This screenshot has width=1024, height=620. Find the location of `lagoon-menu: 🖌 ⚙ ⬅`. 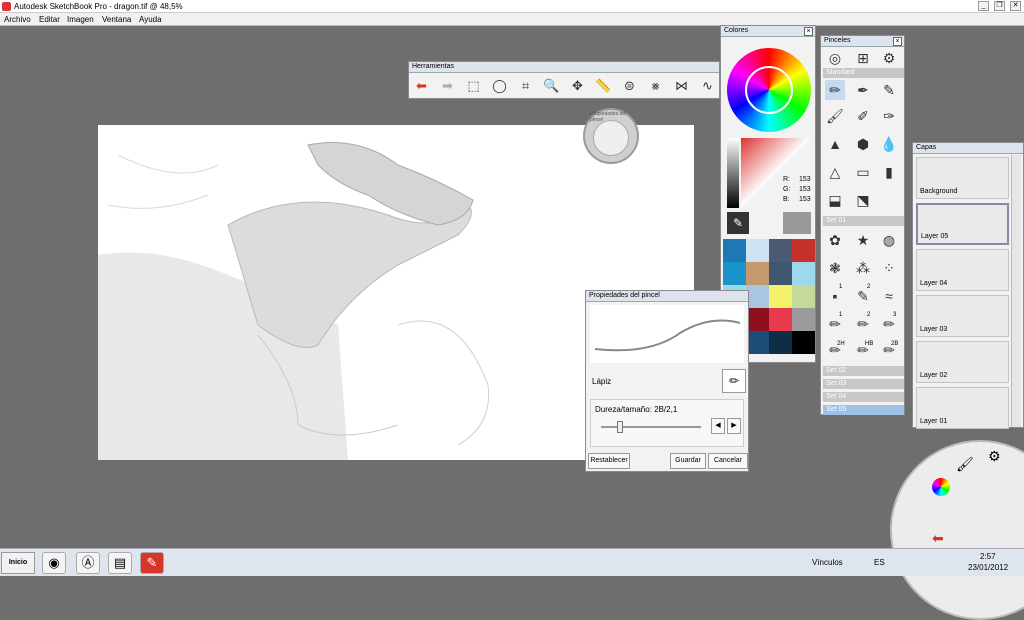

lagoon-menu: 🖌 ⚙ ⬅ is located at coordinates (957, 530).